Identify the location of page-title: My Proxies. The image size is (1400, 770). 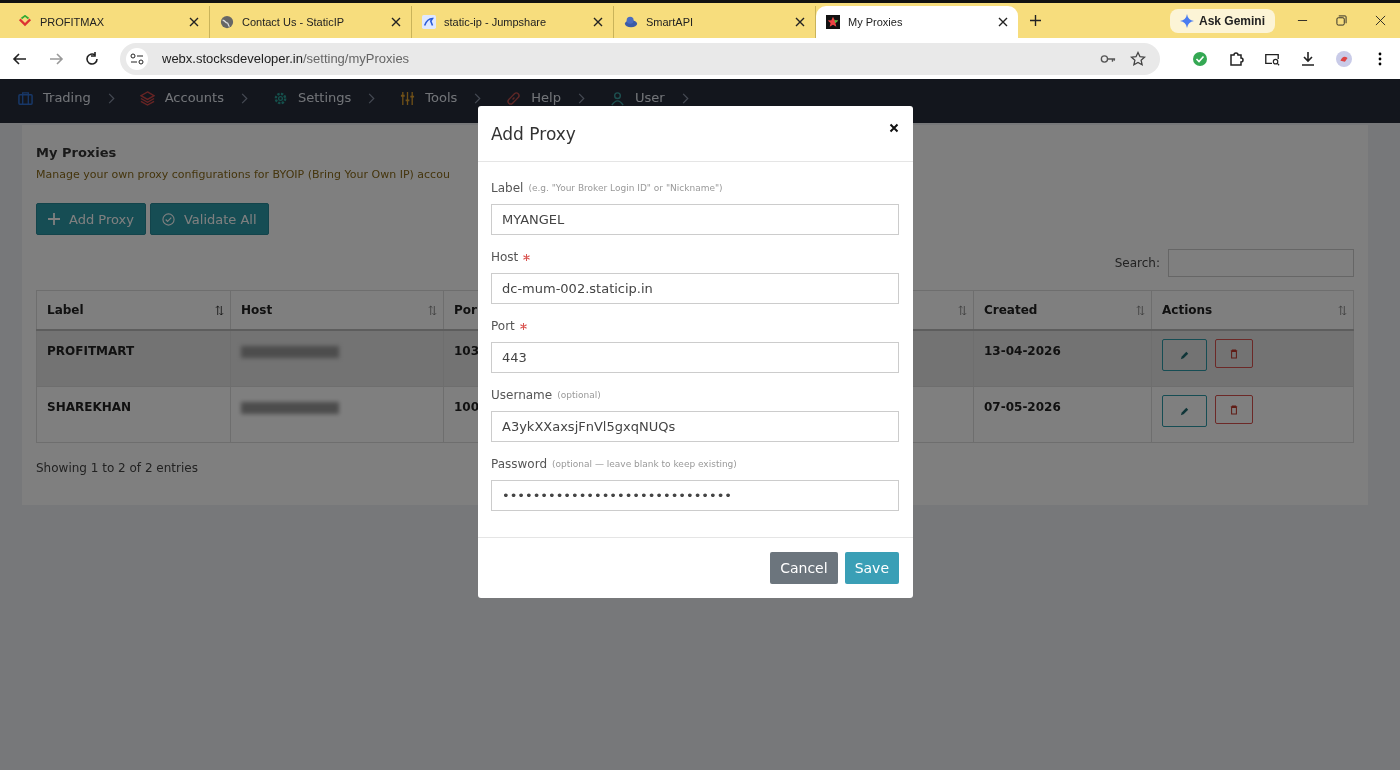
(77, 152).